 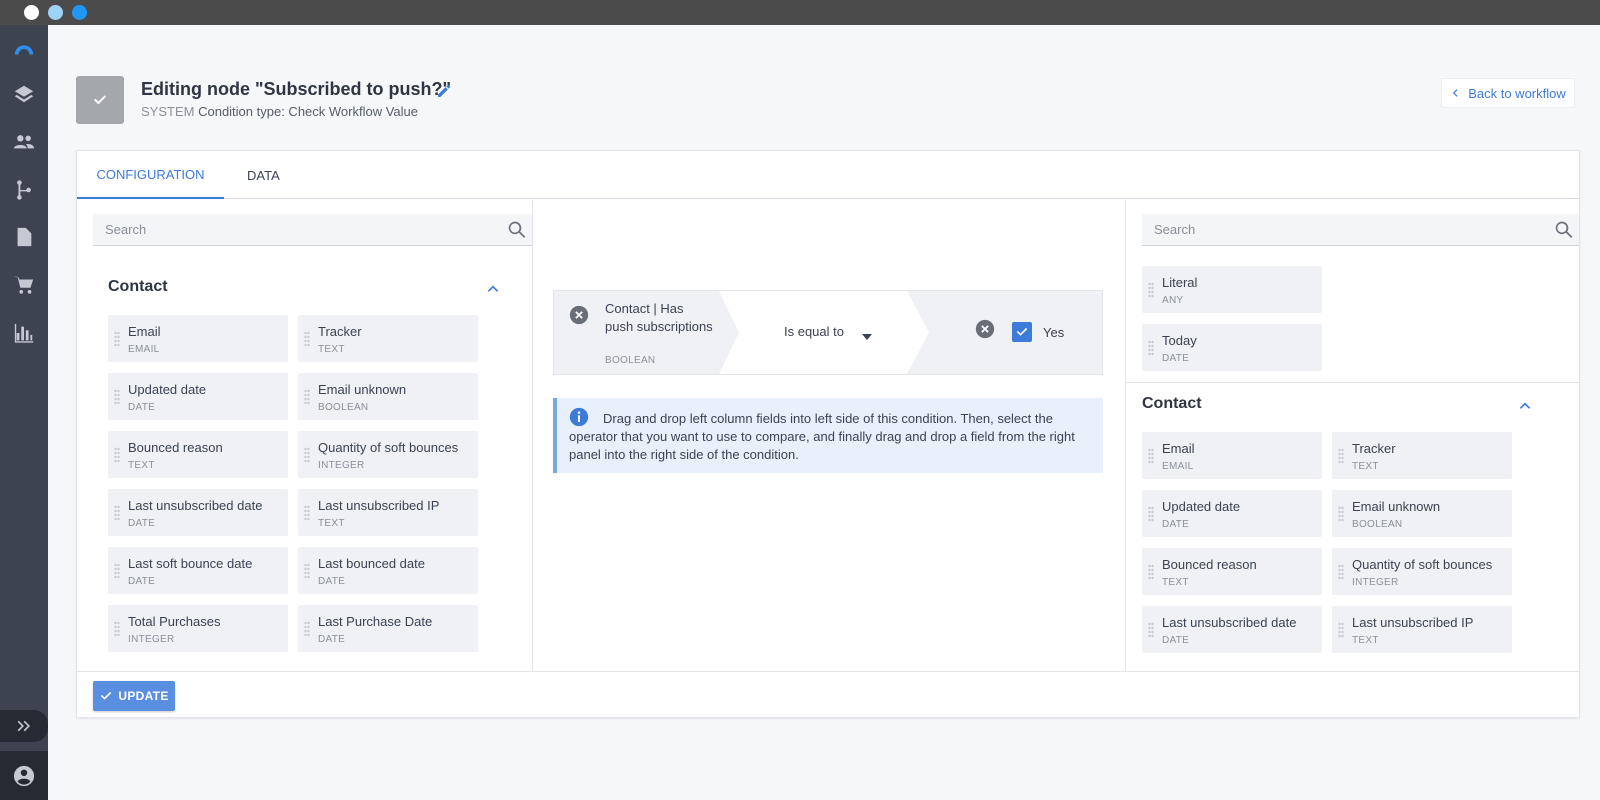 I want to click on field-today: Today DATE, so click(x=1232, y=347).